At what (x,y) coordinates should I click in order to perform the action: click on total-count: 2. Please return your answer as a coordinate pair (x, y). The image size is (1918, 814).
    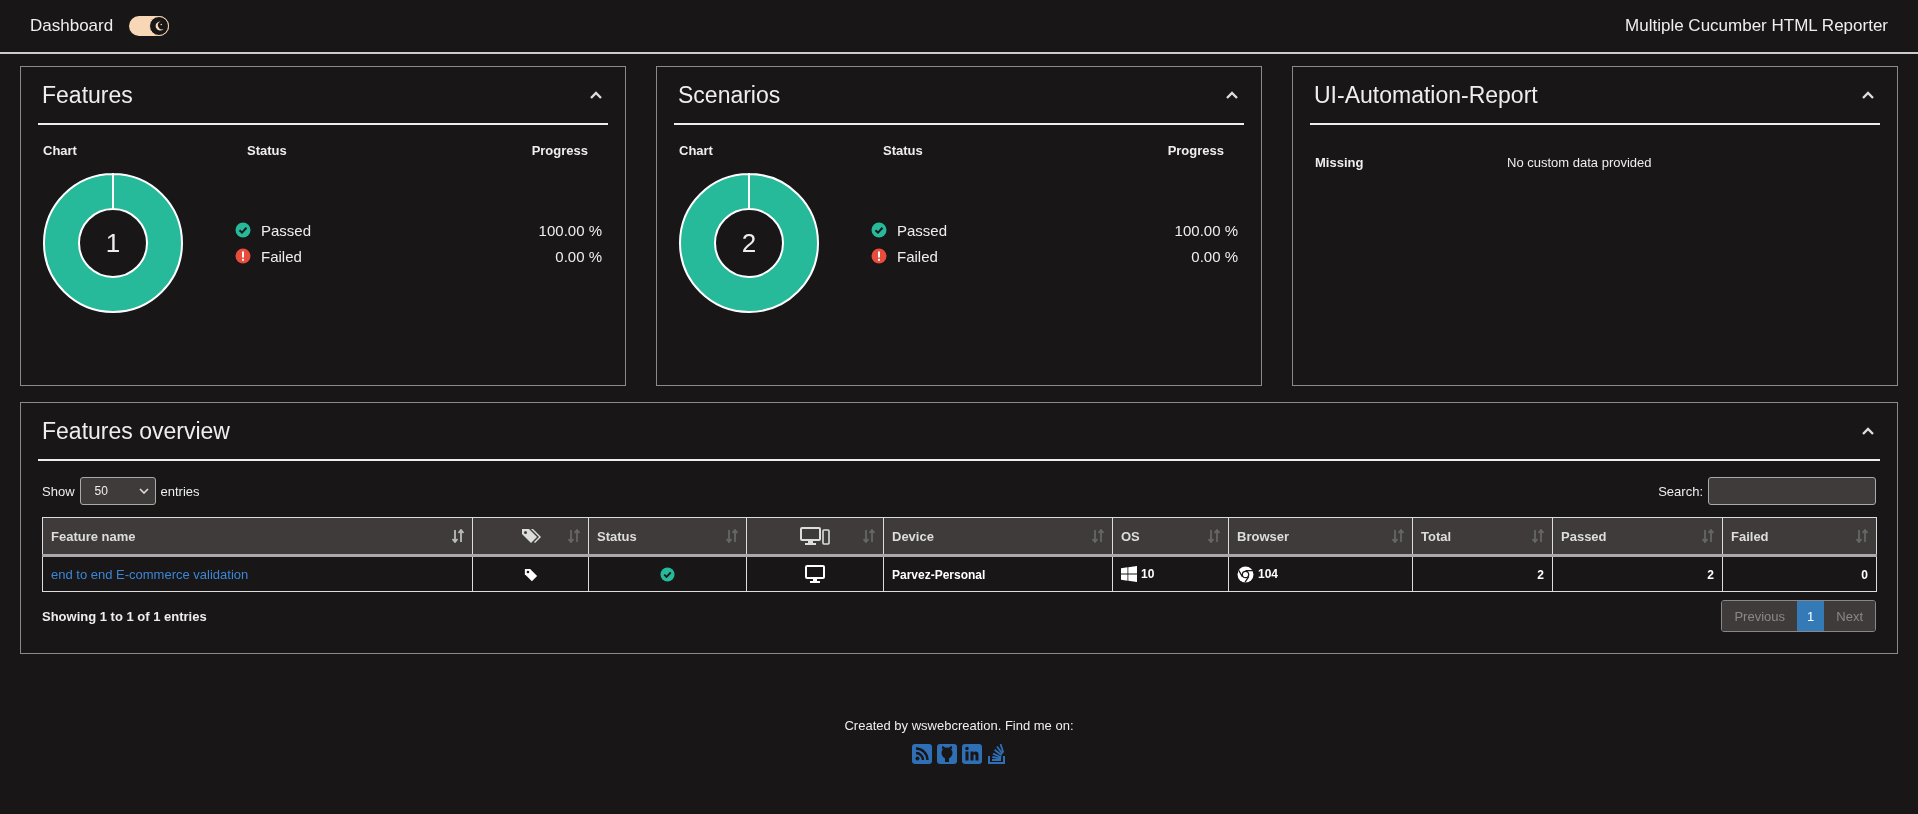
    Looking at the image, I should click on (1540, 574).